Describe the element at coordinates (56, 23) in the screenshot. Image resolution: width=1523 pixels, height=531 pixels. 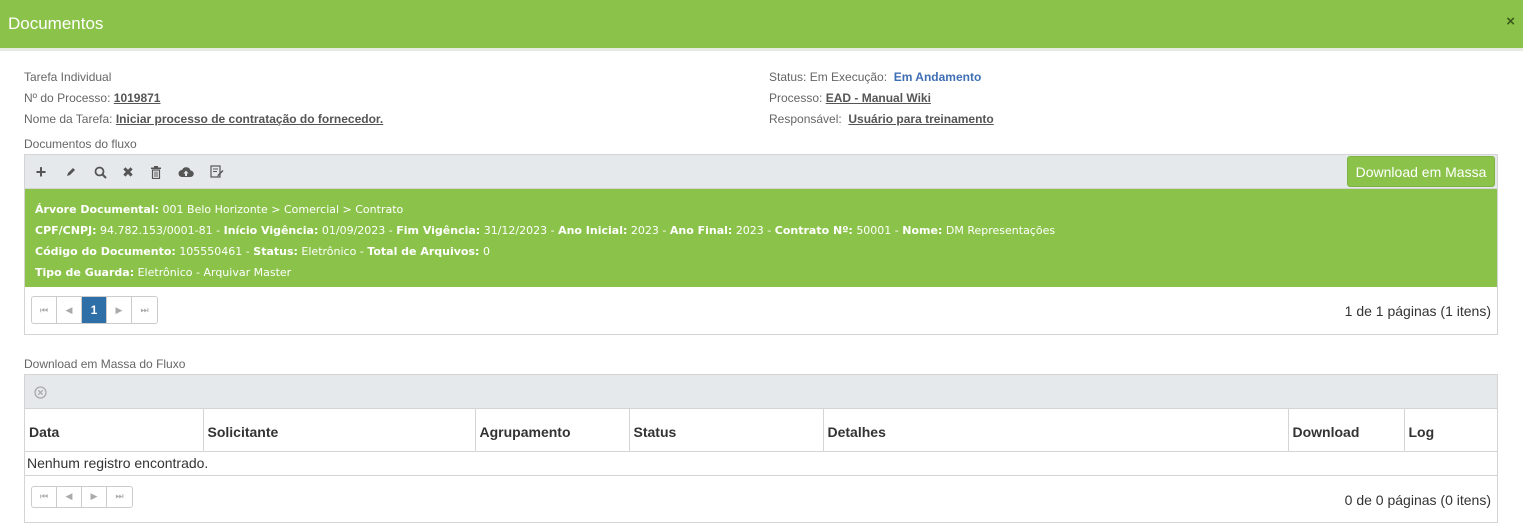
I see `modal-title: Documentos` at that location.